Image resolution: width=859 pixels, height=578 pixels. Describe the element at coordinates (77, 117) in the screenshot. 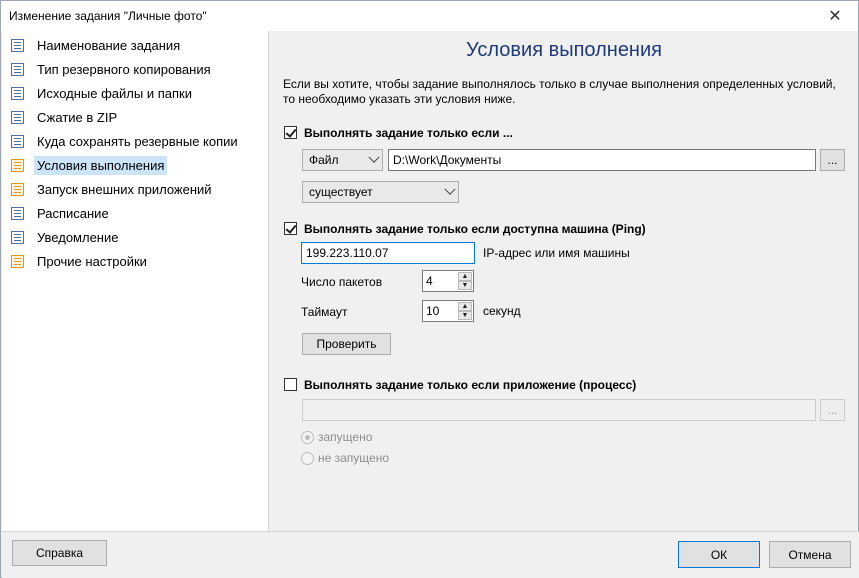

I see `sidebar-item-label: Сжатие в ZIP` at that location.